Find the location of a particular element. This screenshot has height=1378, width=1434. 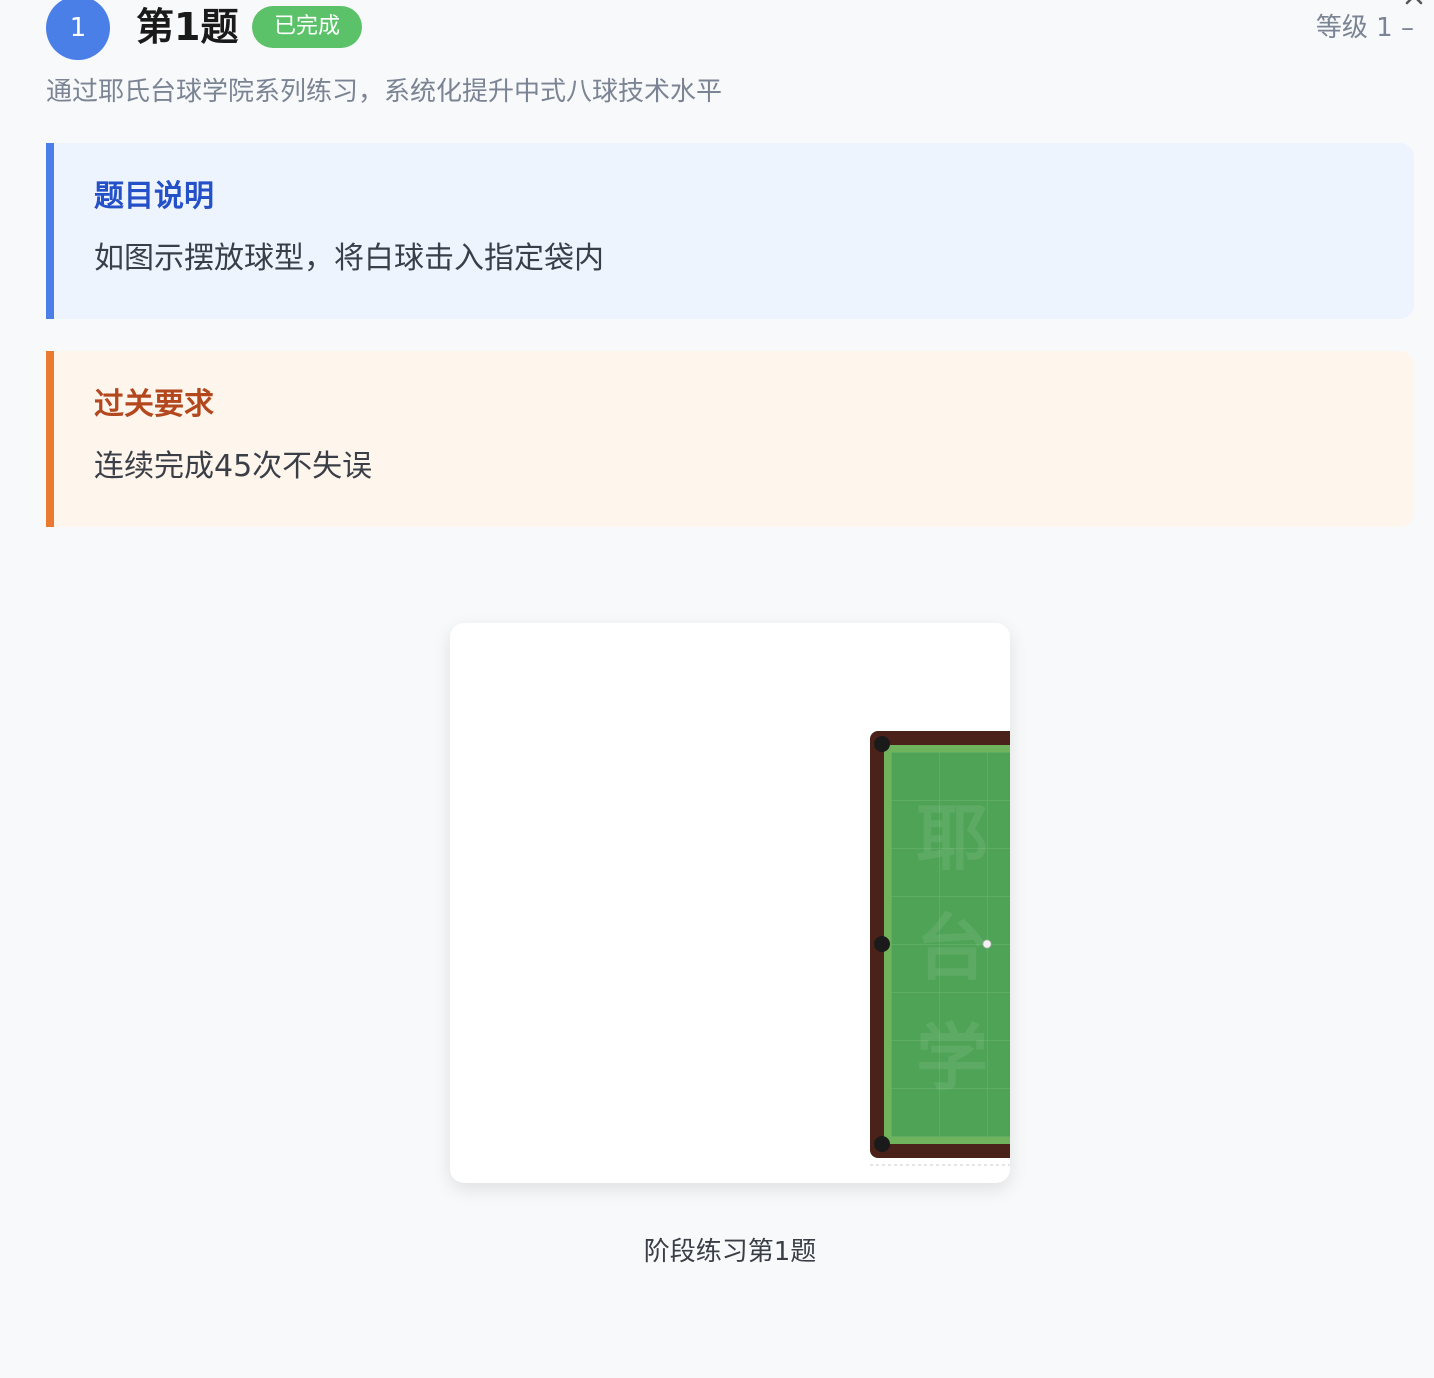

pool-table-diagram: 耶 台 学 is located at coordinates (940, 948).